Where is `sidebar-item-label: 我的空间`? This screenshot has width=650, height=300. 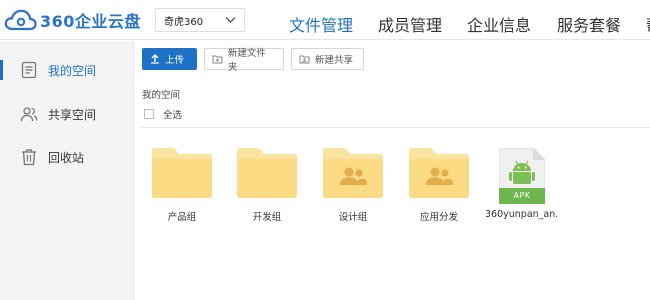
sidebar-item-label: 我的空间 is located at coordinates (72, 71).